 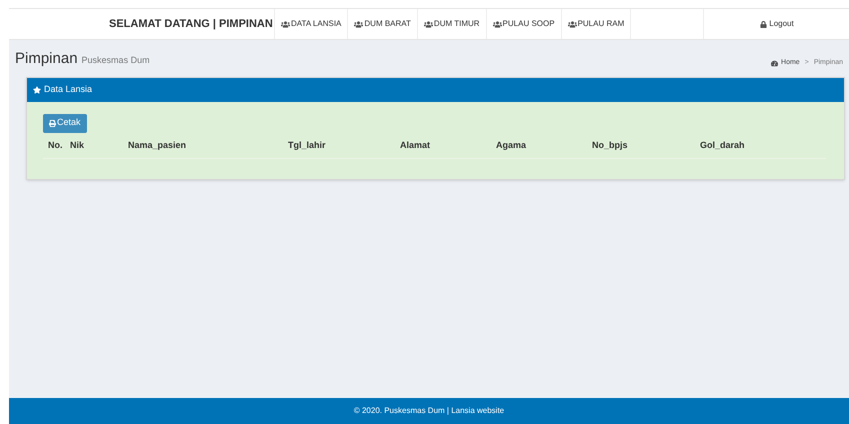 I want to click on nav-link: DUM BARAT, so click(x=382, y=24).